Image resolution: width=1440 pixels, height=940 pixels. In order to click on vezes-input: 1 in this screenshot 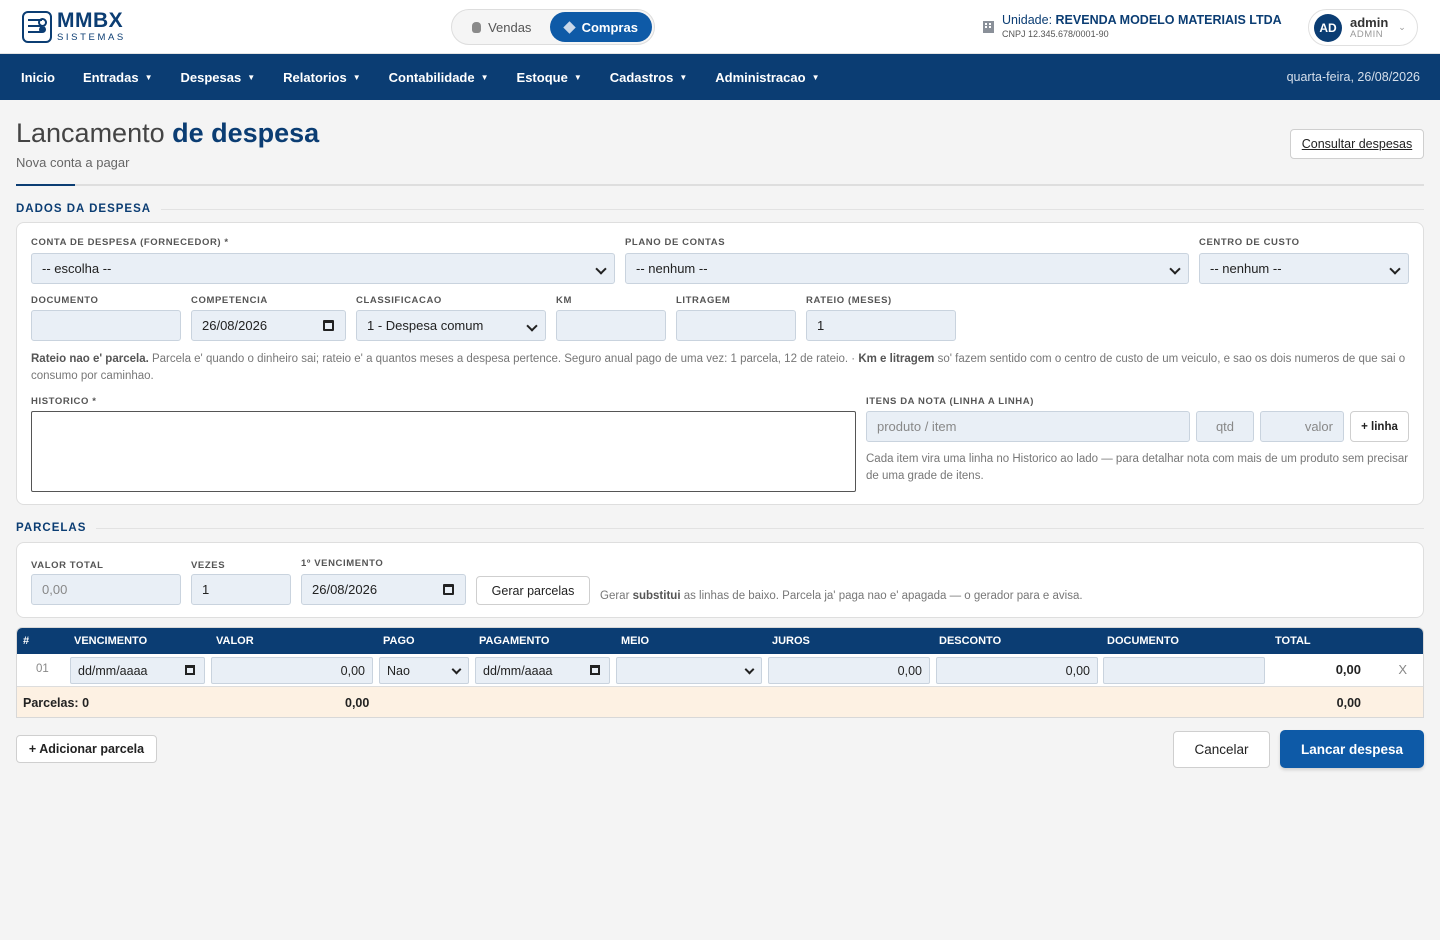, I will do `click(241, 589)`.